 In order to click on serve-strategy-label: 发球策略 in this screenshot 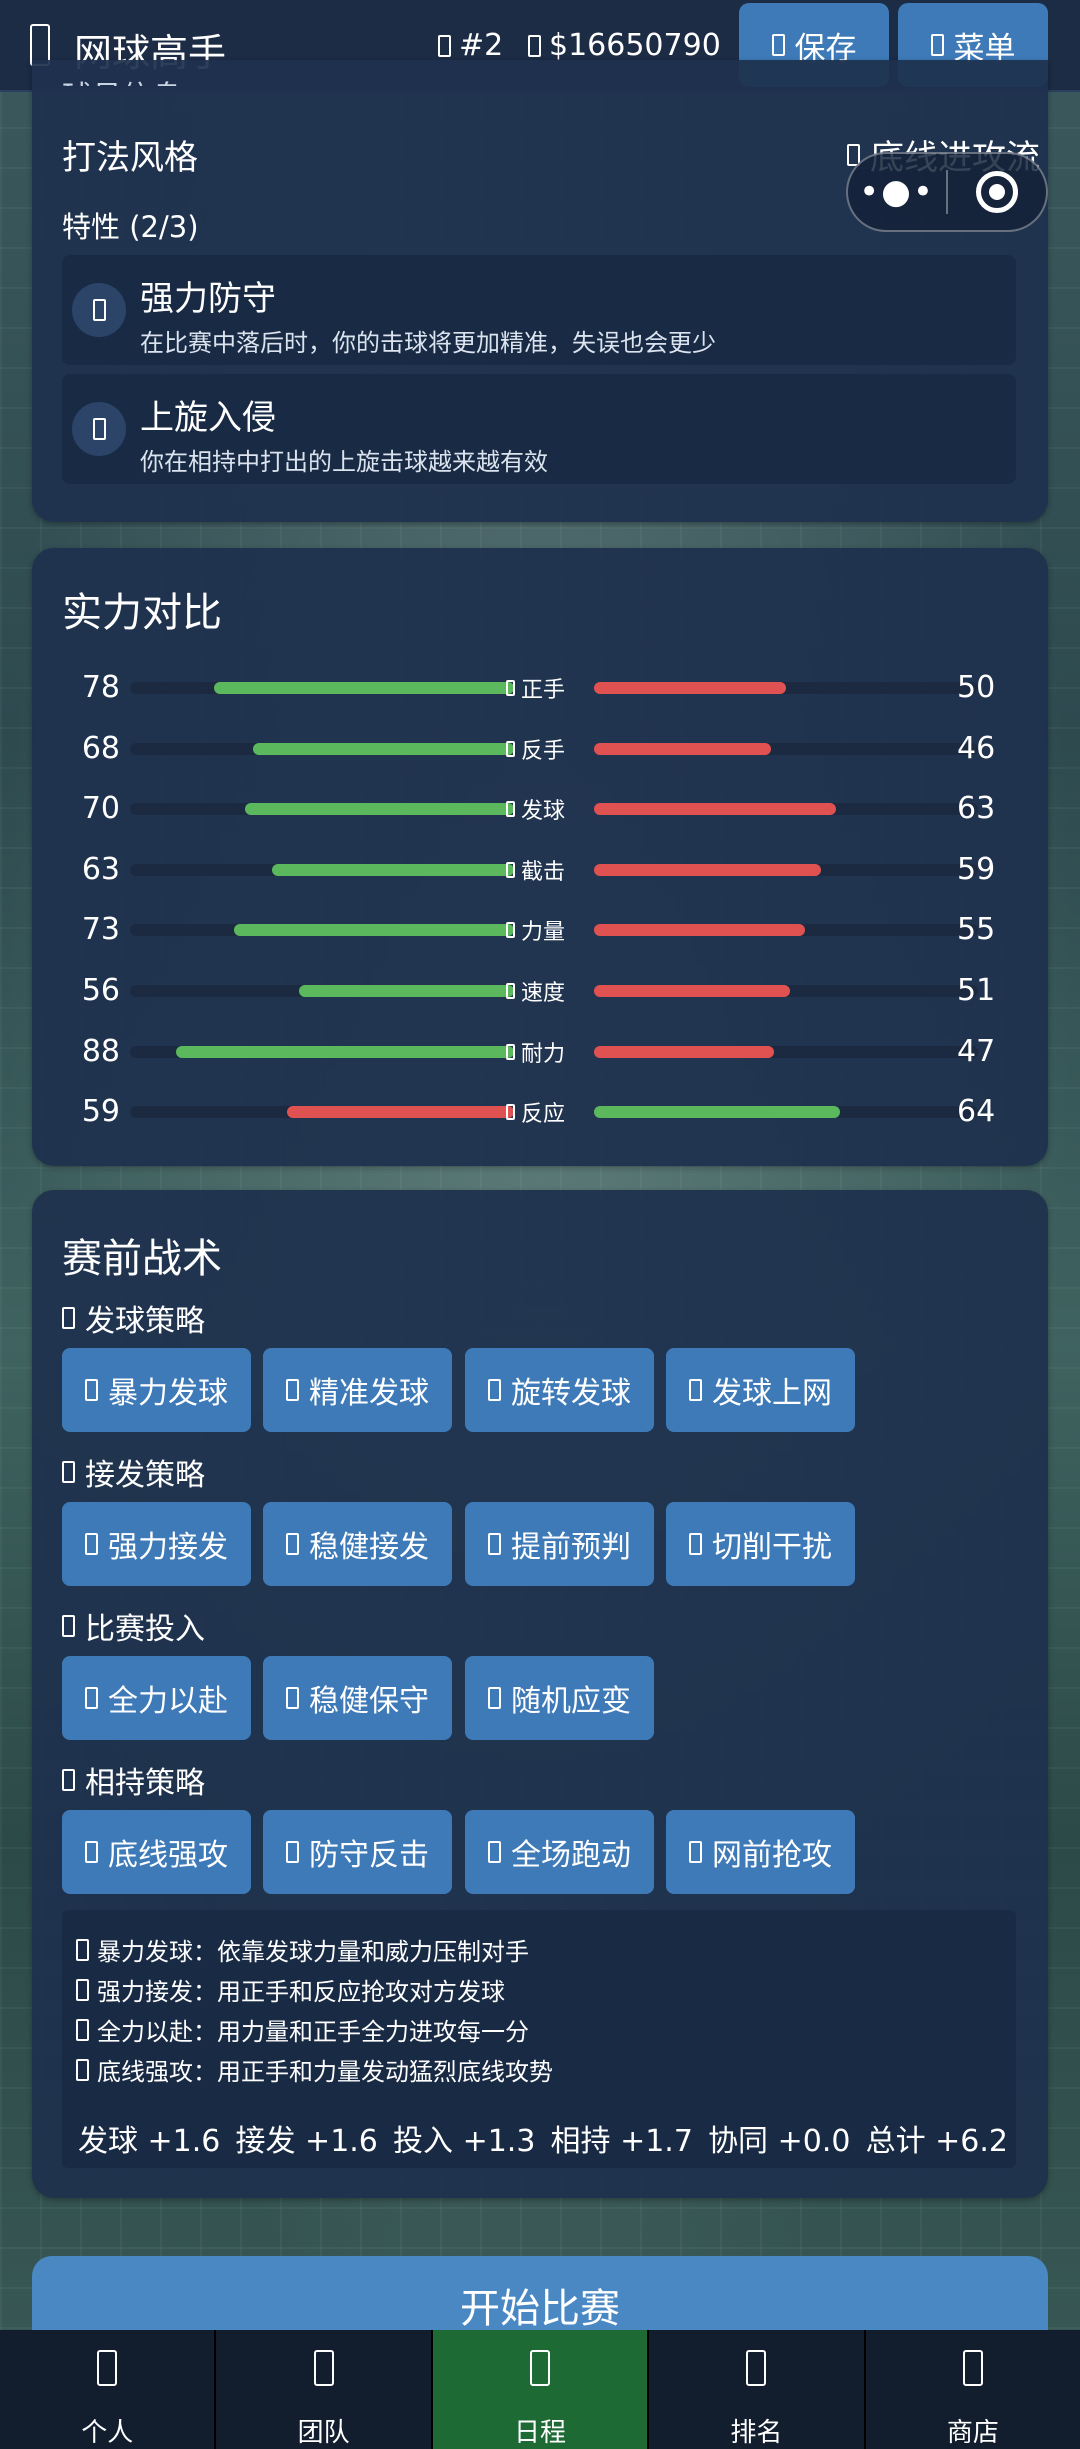, I will do `click(133, 1318)`.